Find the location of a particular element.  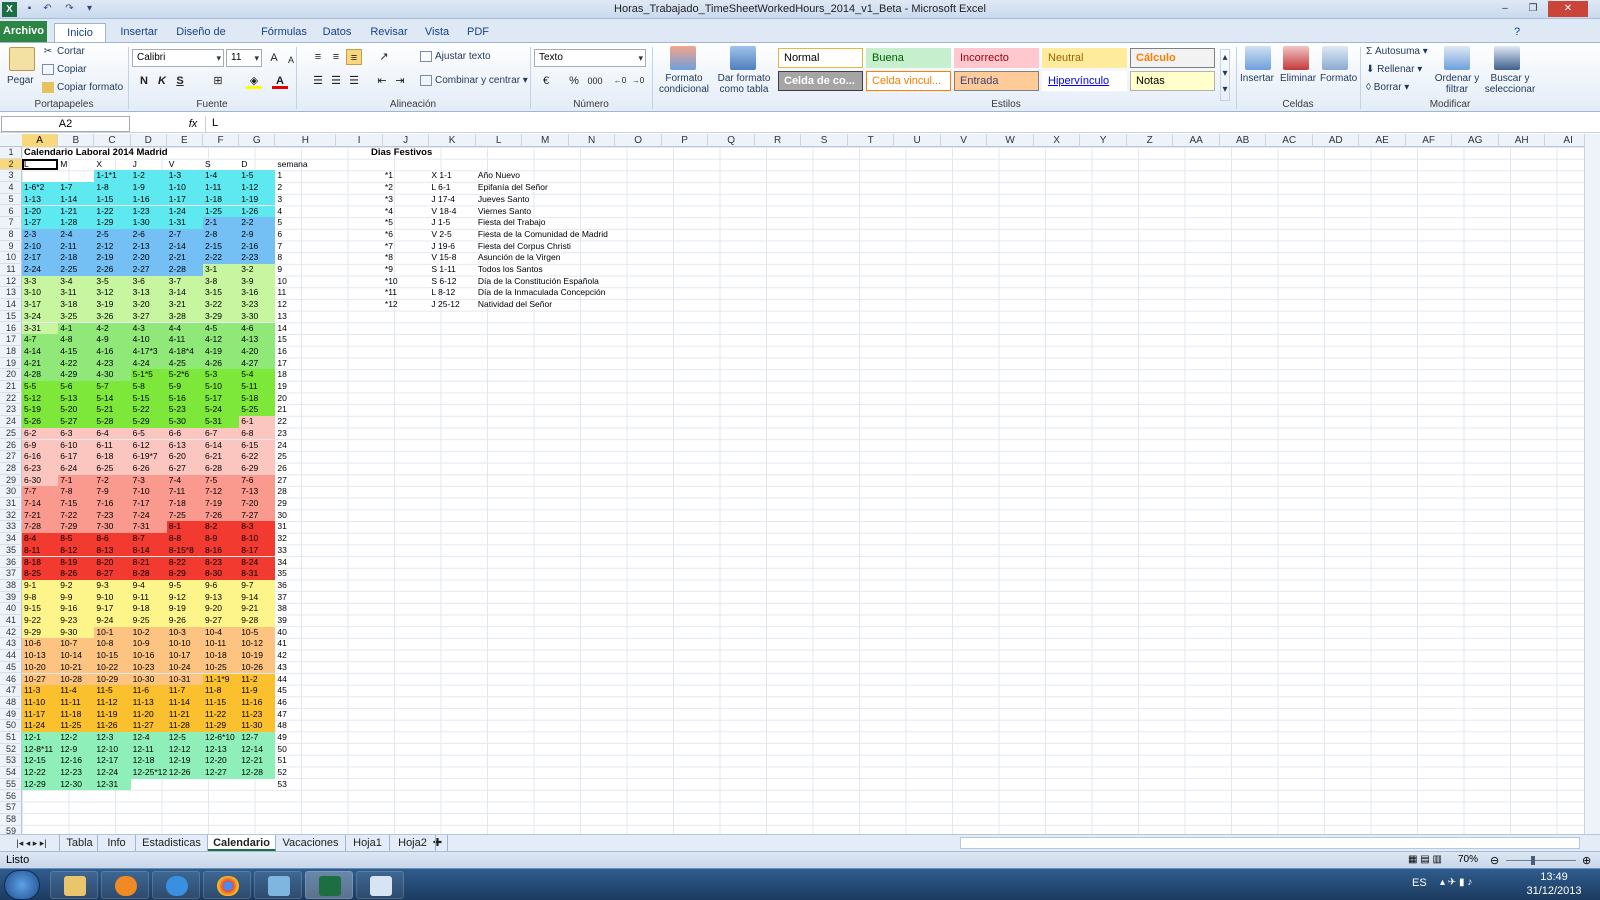

taskbar-excel is located at coordinates (329, 885).